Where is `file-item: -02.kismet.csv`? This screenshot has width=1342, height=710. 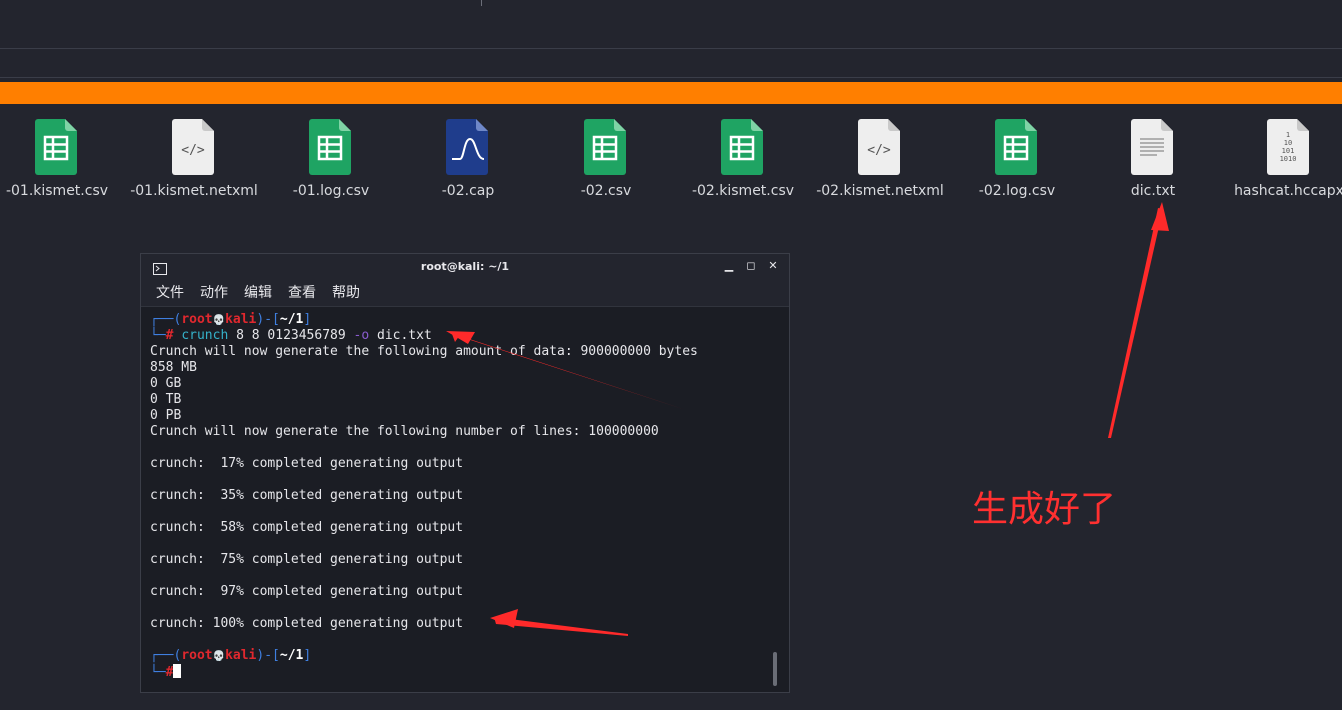
file-item: -02.kismet.csv is located at coordinates (743, 159).